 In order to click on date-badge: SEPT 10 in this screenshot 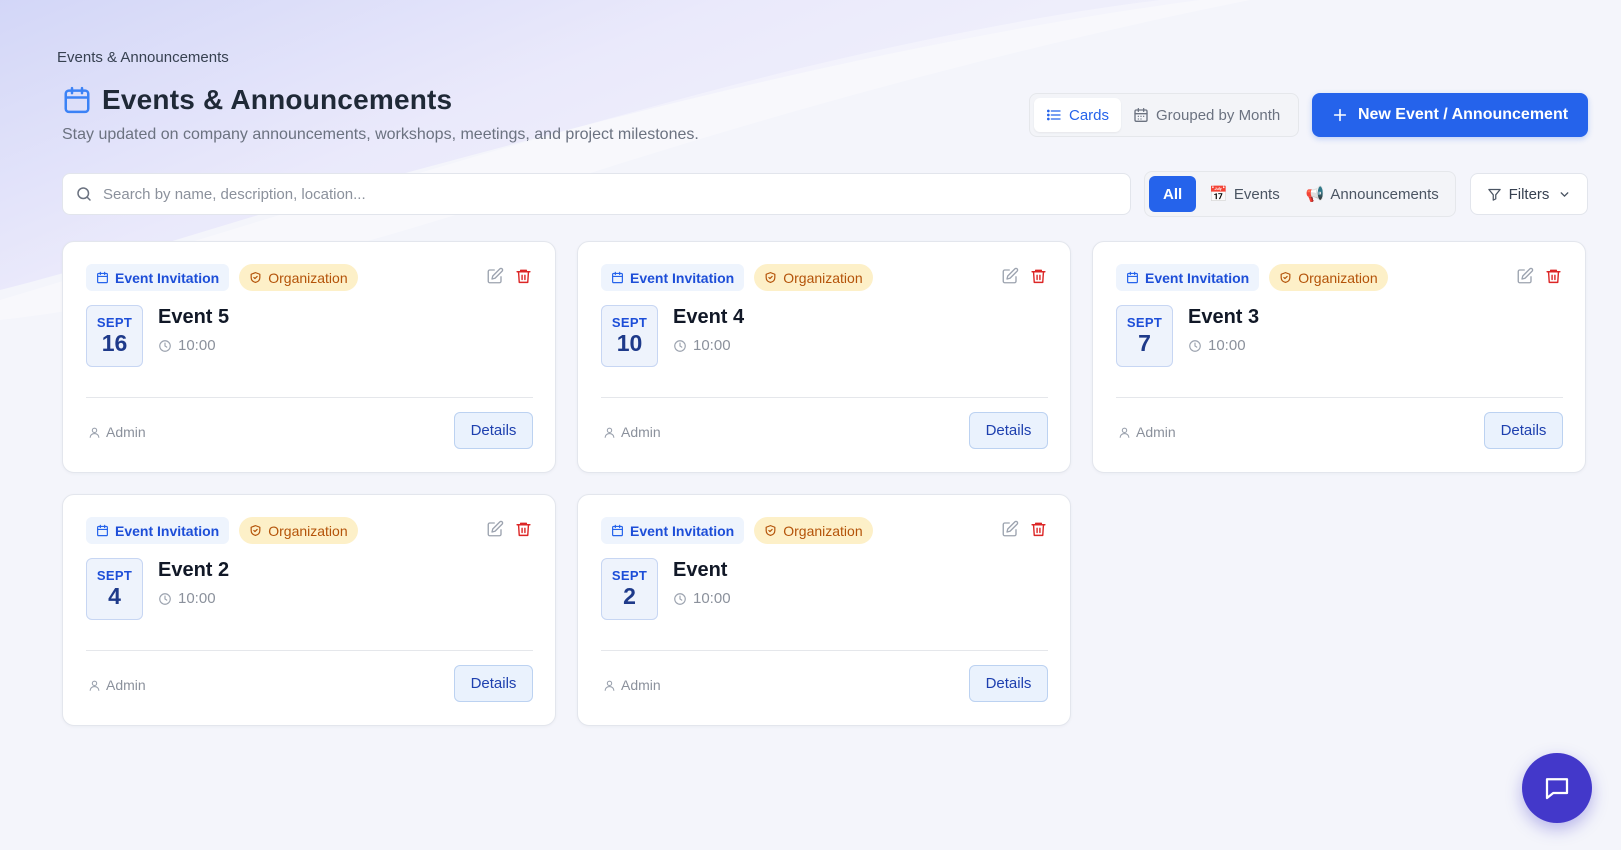, I will do `click(629, 336)`.